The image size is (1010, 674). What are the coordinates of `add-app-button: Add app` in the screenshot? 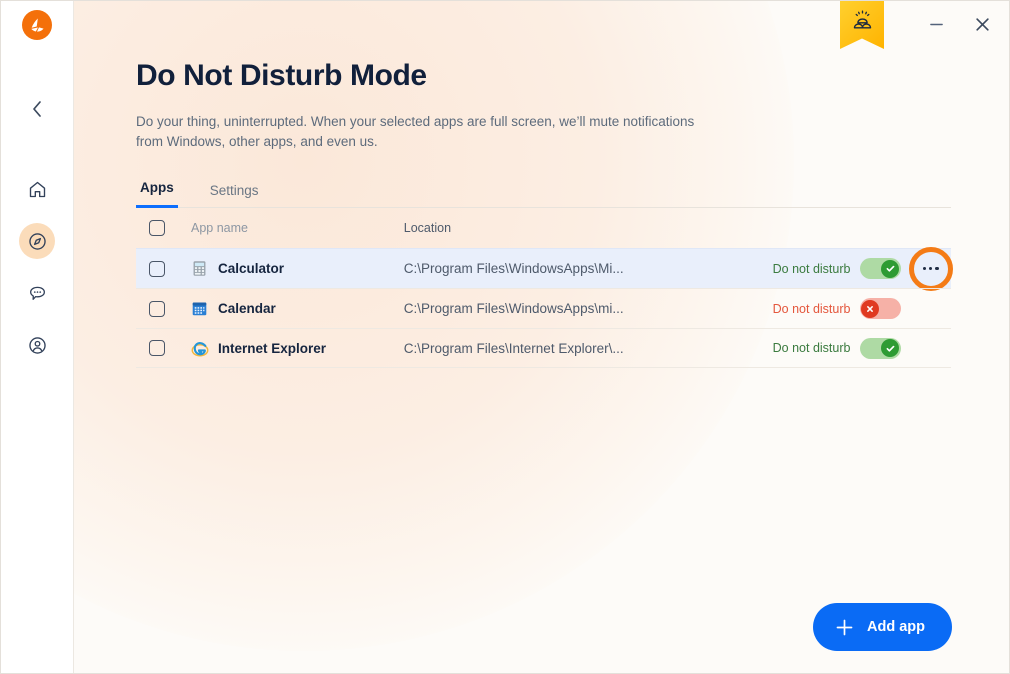 It's located at (882, 627).